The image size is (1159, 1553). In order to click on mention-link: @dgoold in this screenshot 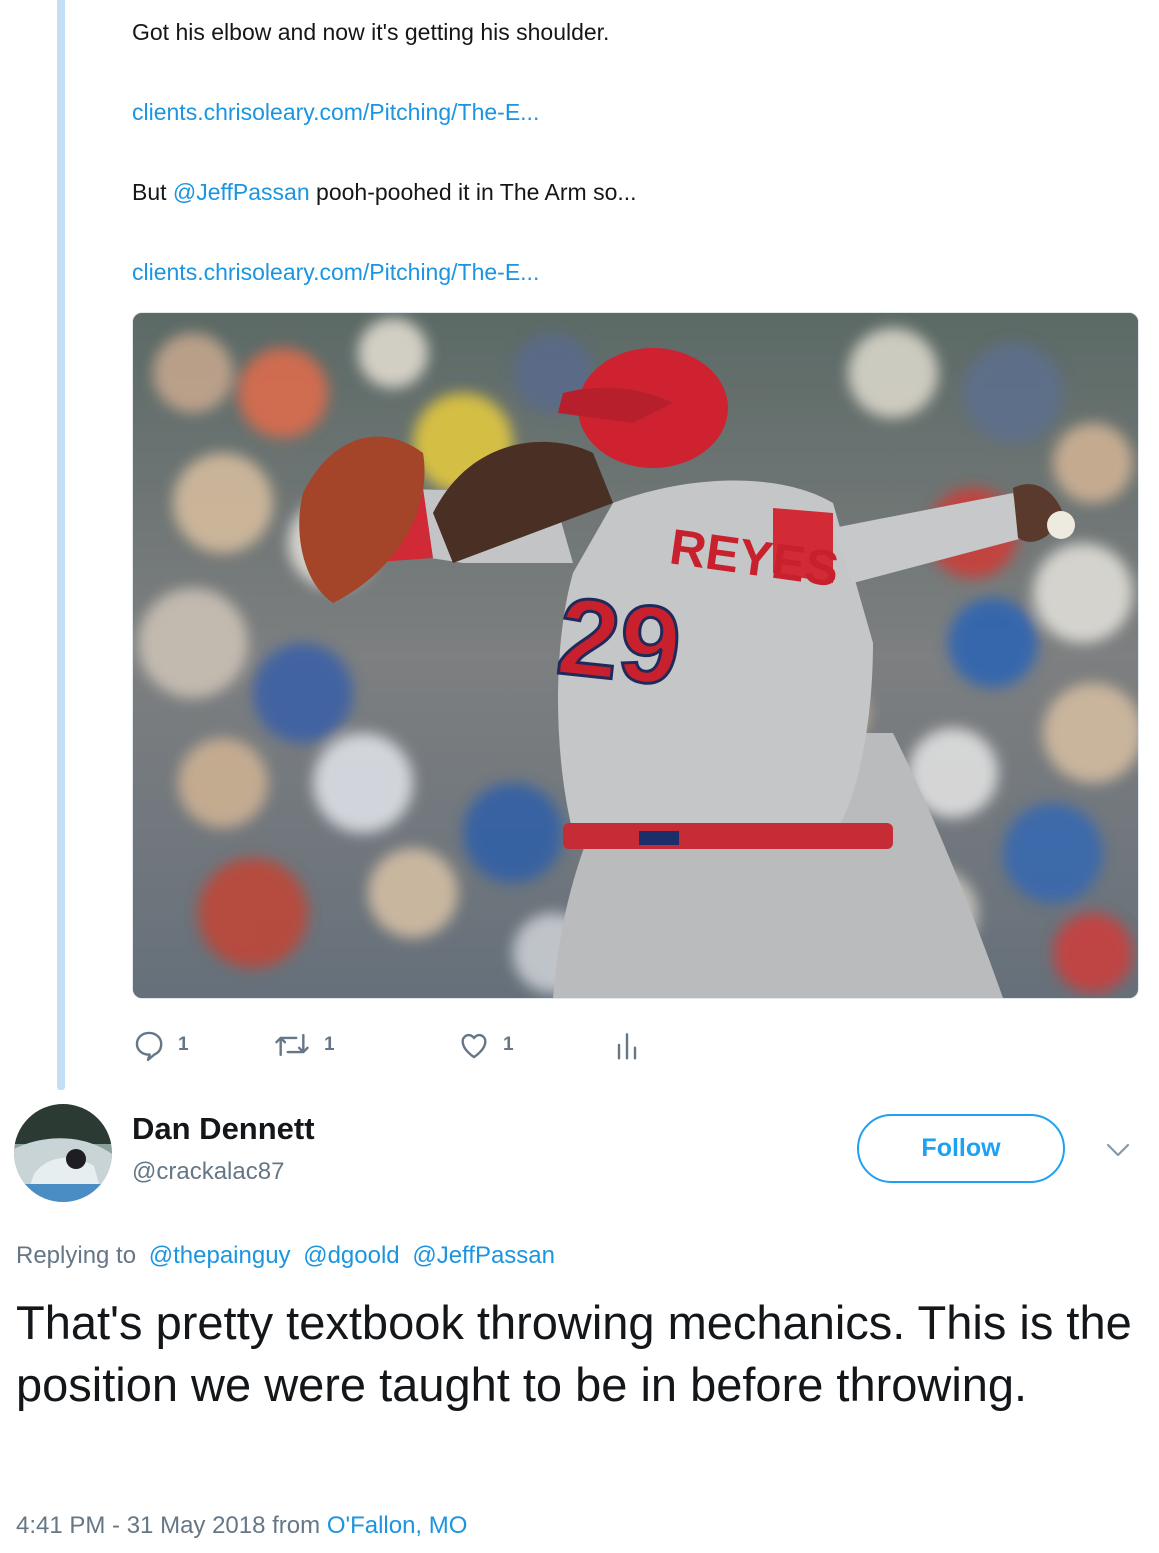, I will do `click(351, 1255)`.